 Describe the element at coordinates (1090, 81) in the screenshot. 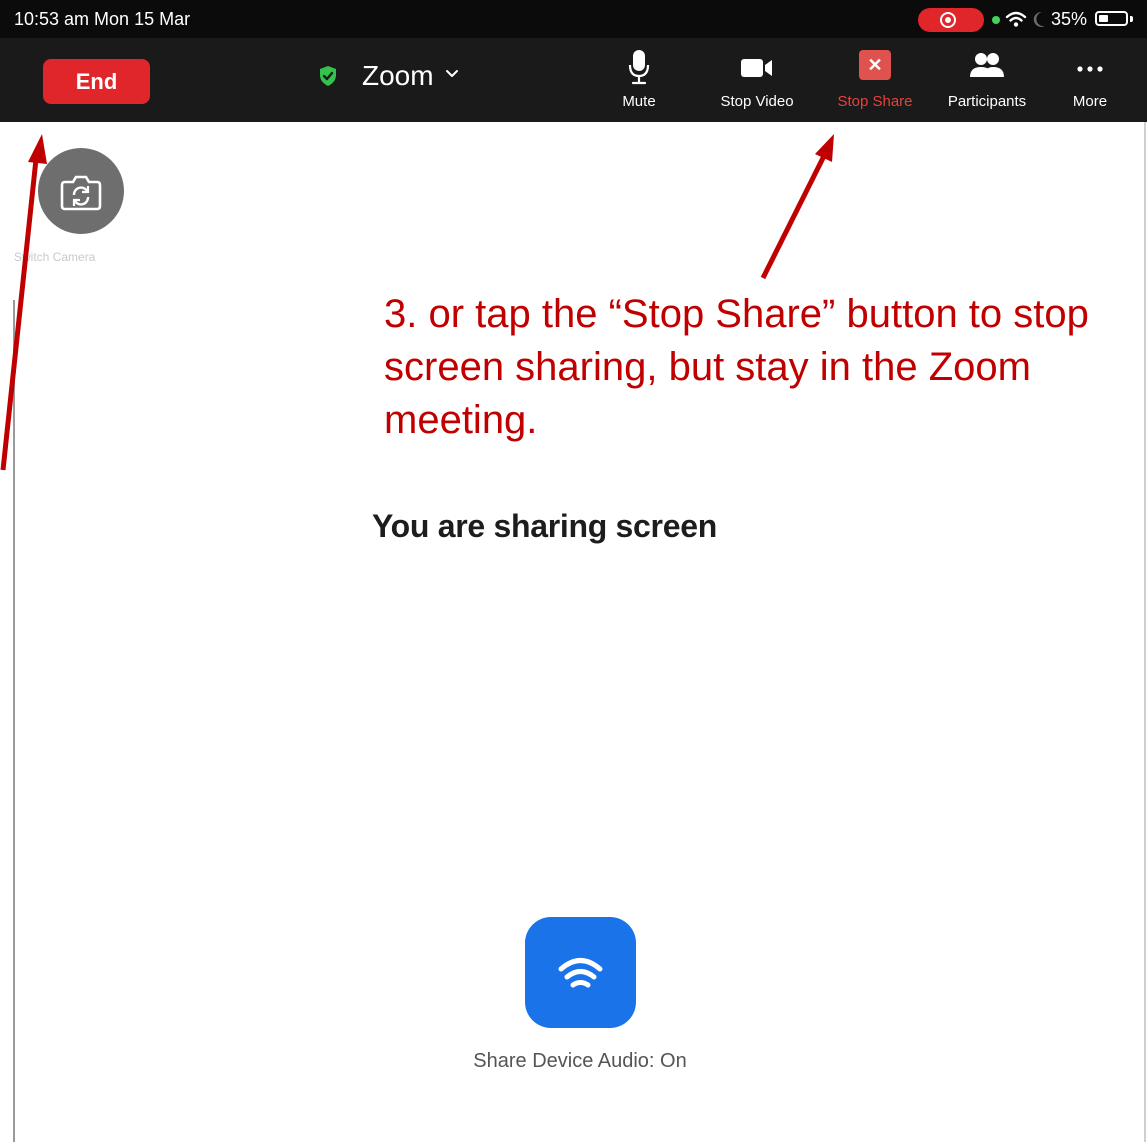

I see `more-button: More` at that location.